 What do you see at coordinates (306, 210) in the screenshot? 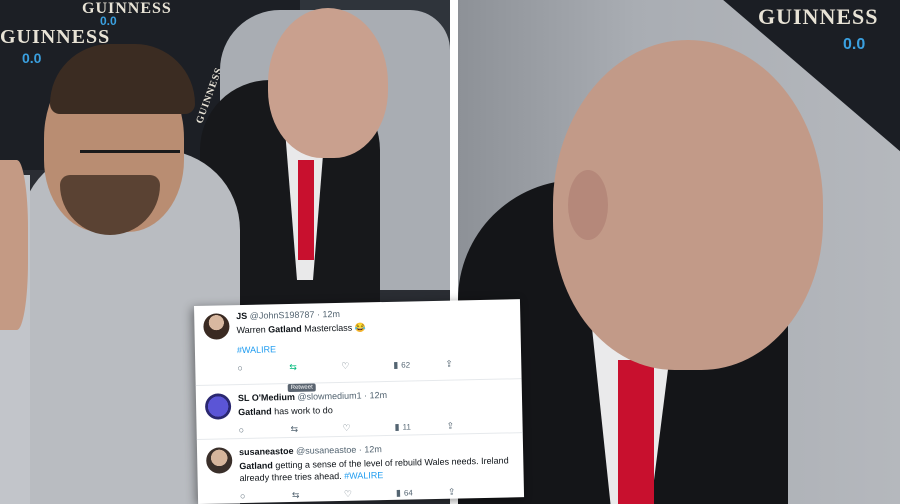
I see `coach-tie` at bounding box center [306, 210].